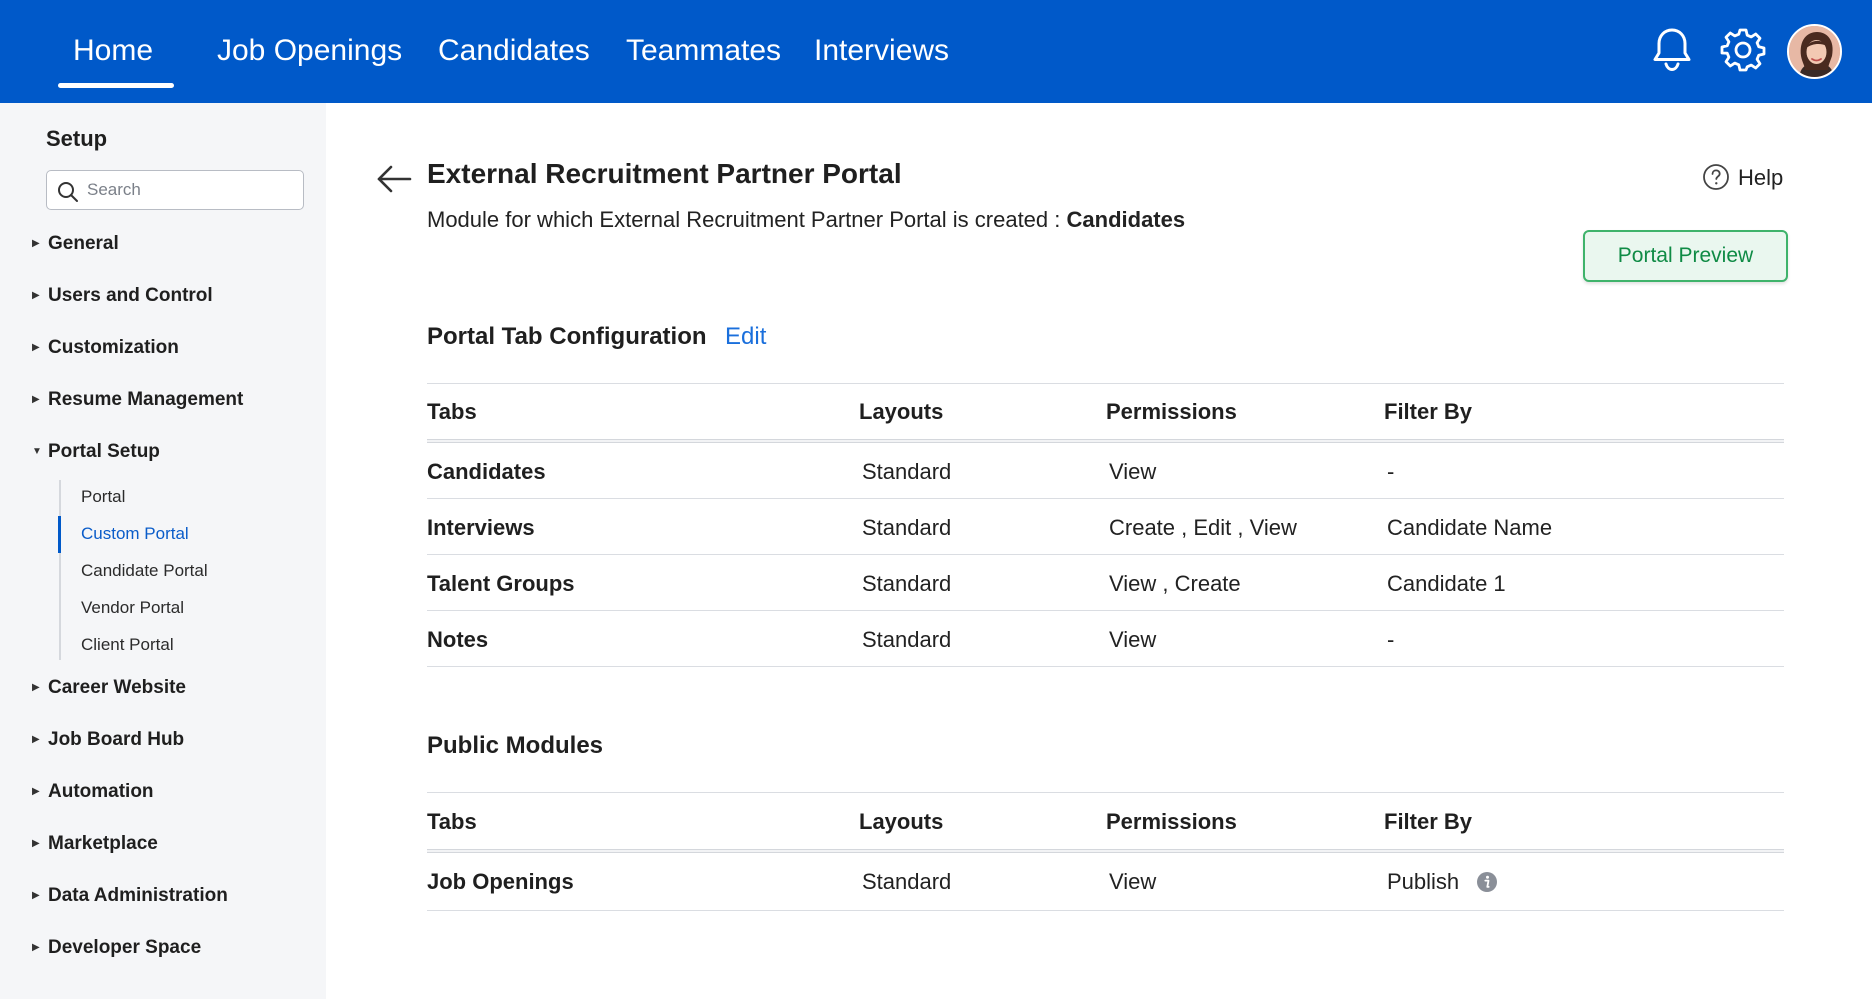  I want to click on sidebar-subitem-custom-portal: Custom Portal, so click(135, 534).